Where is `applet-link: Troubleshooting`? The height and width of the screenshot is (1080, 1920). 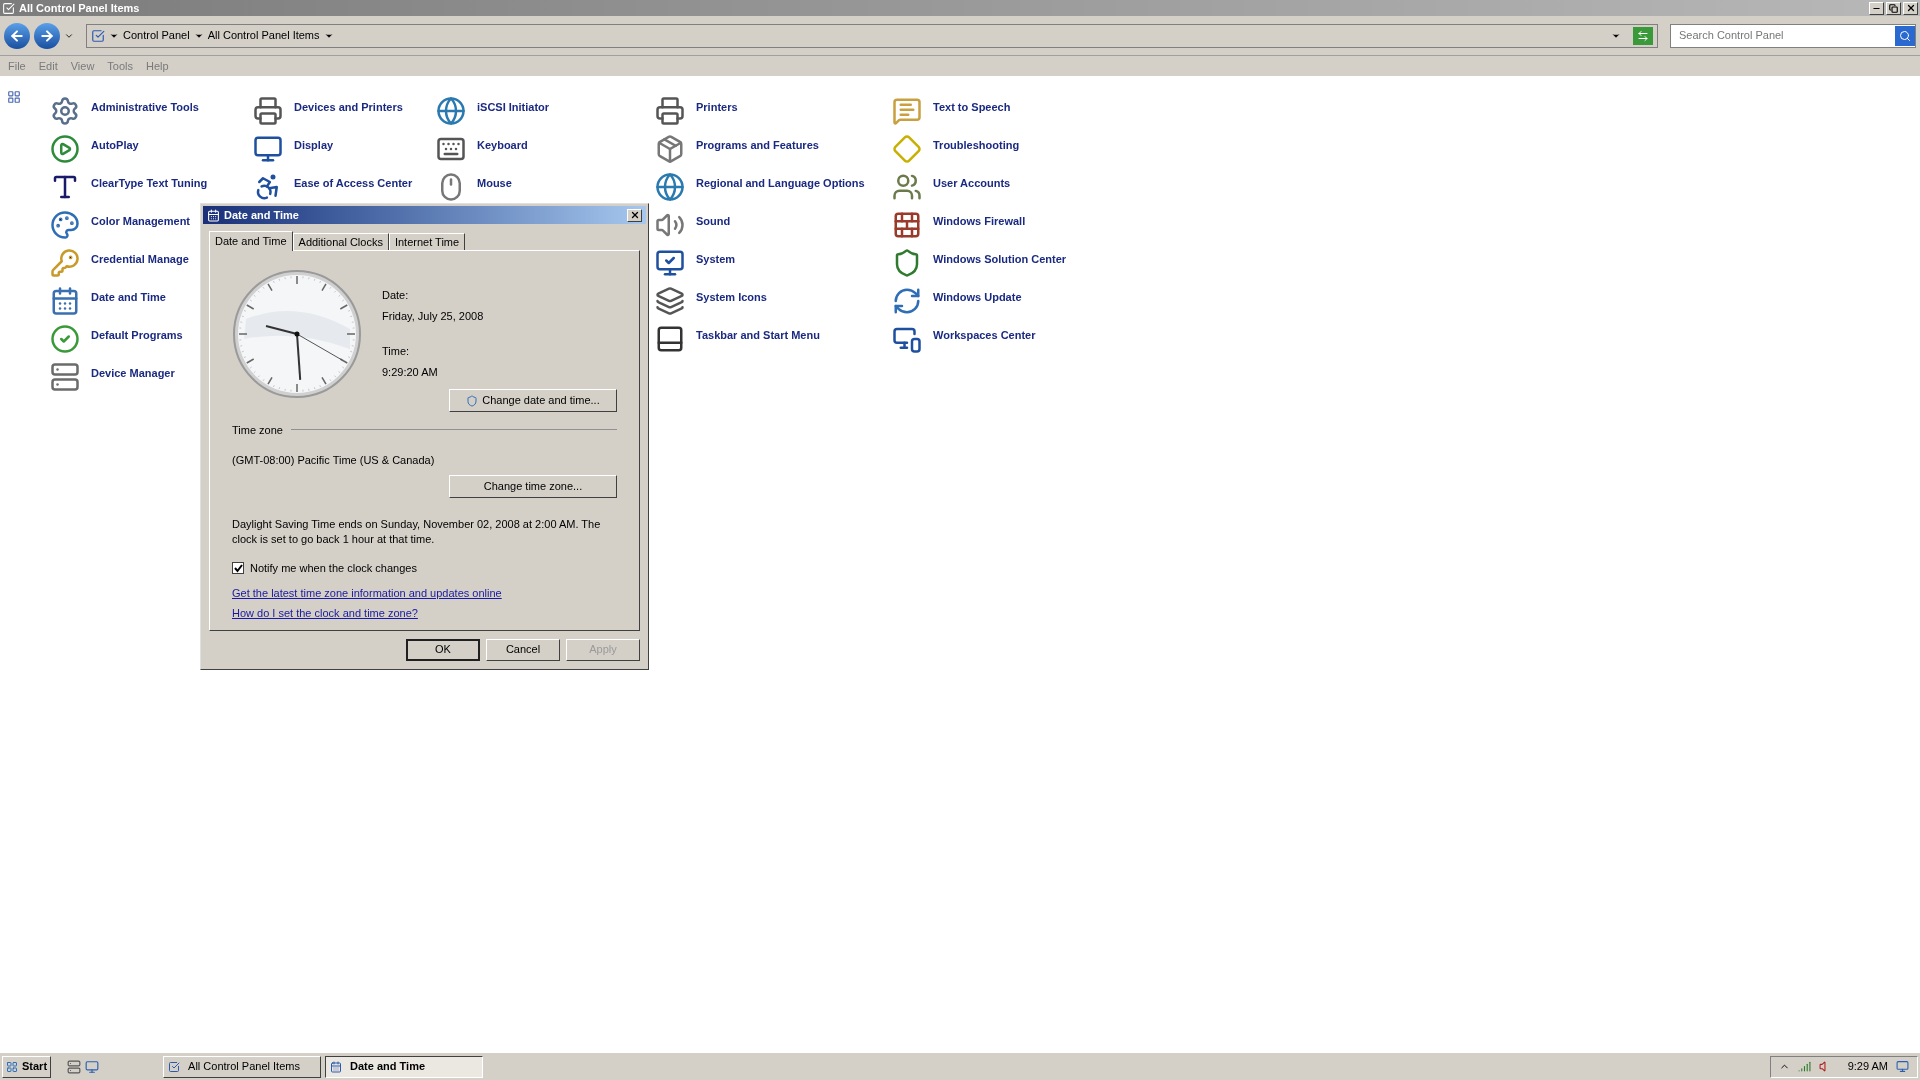 applet-link: Troubleshooting is located at coordinates (976, 145).